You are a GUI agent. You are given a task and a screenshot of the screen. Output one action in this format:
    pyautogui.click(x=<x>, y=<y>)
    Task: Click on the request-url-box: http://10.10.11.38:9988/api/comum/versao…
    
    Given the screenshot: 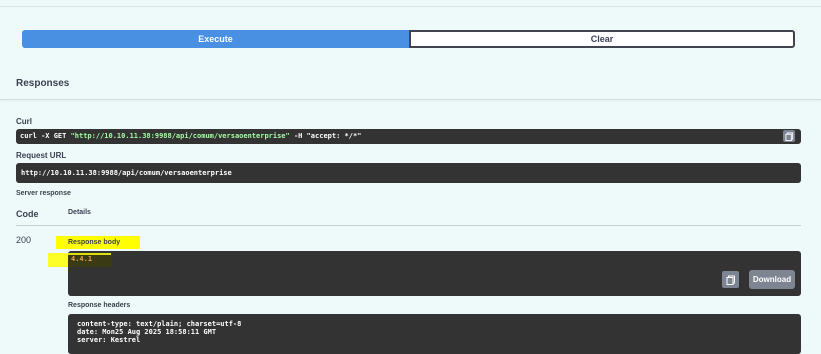 What is the action you would take?
    pyautogui.click(x=408, y=173)
    